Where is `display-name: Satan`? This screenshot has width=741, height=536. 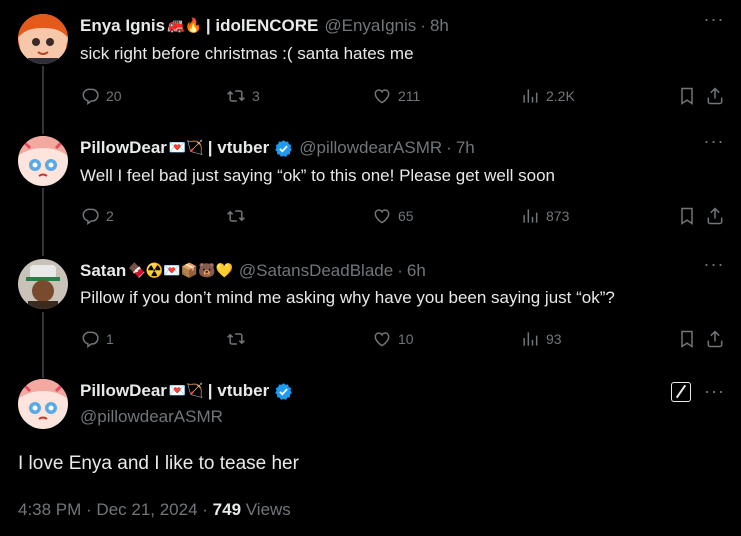
display-name: Satan is located at coordinates (103, 271).